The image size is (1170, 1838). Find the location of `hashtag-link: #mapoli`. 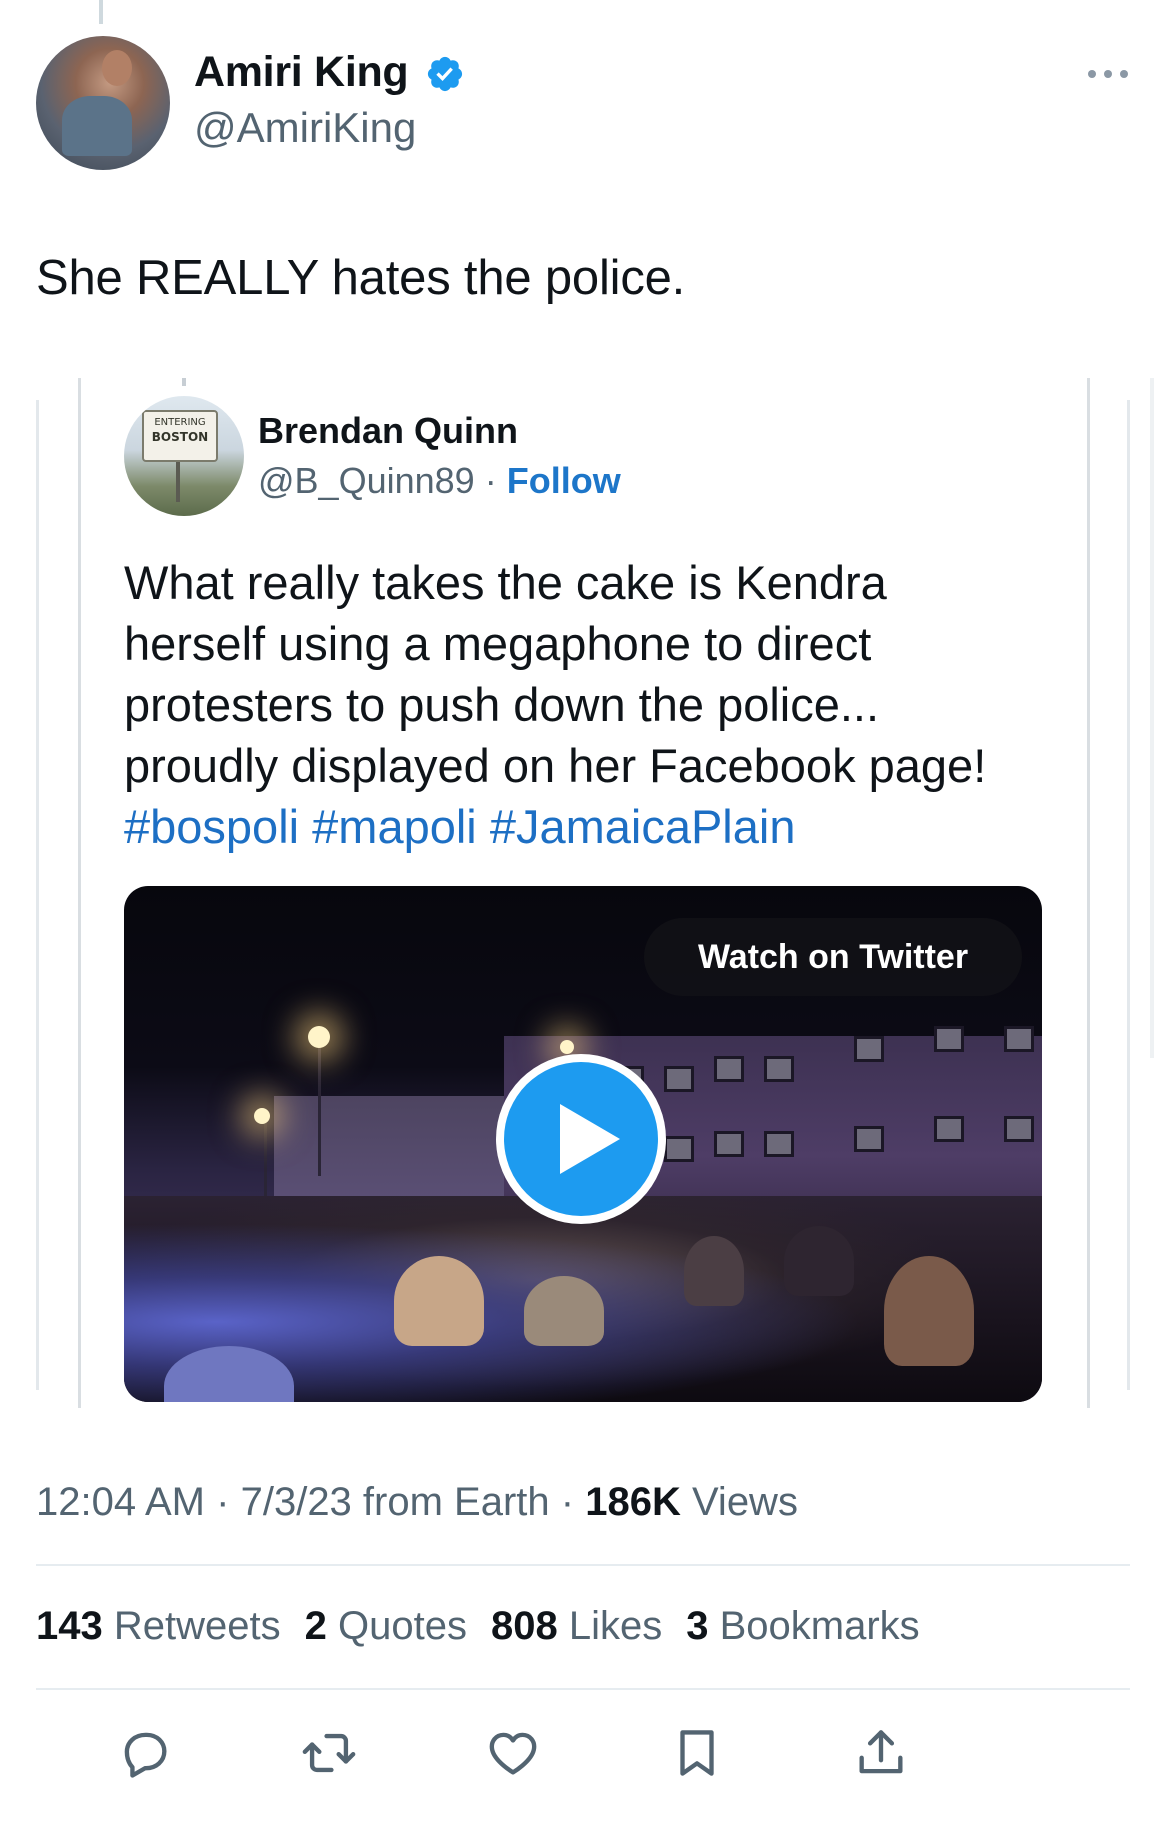

hashtag-link: #mapoli is located at coordinates (394, 826).